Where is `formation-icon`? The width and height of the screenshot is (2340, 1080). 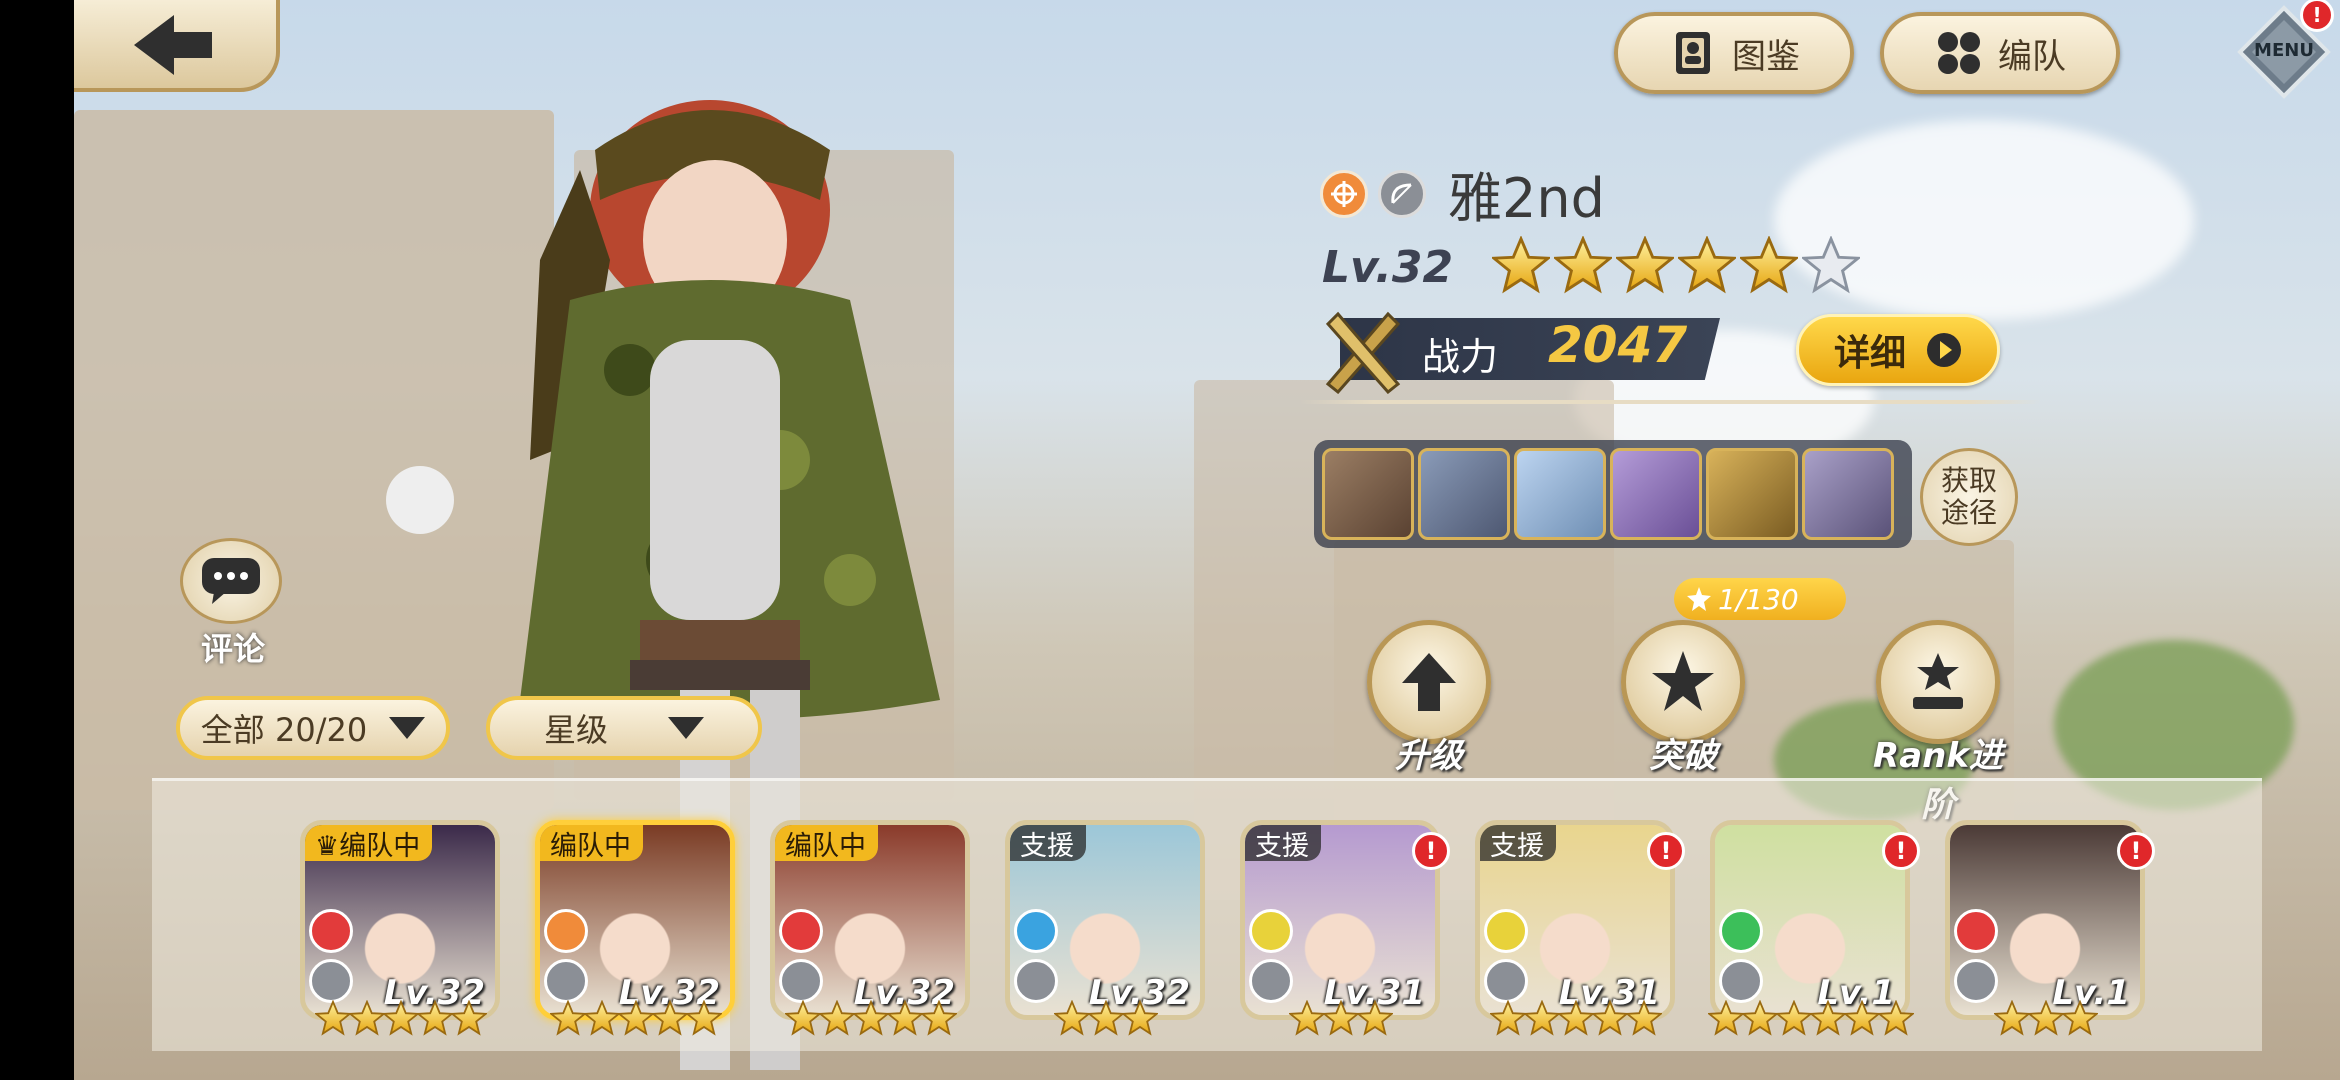 formation-icon is located at coordinates (1959, 53).